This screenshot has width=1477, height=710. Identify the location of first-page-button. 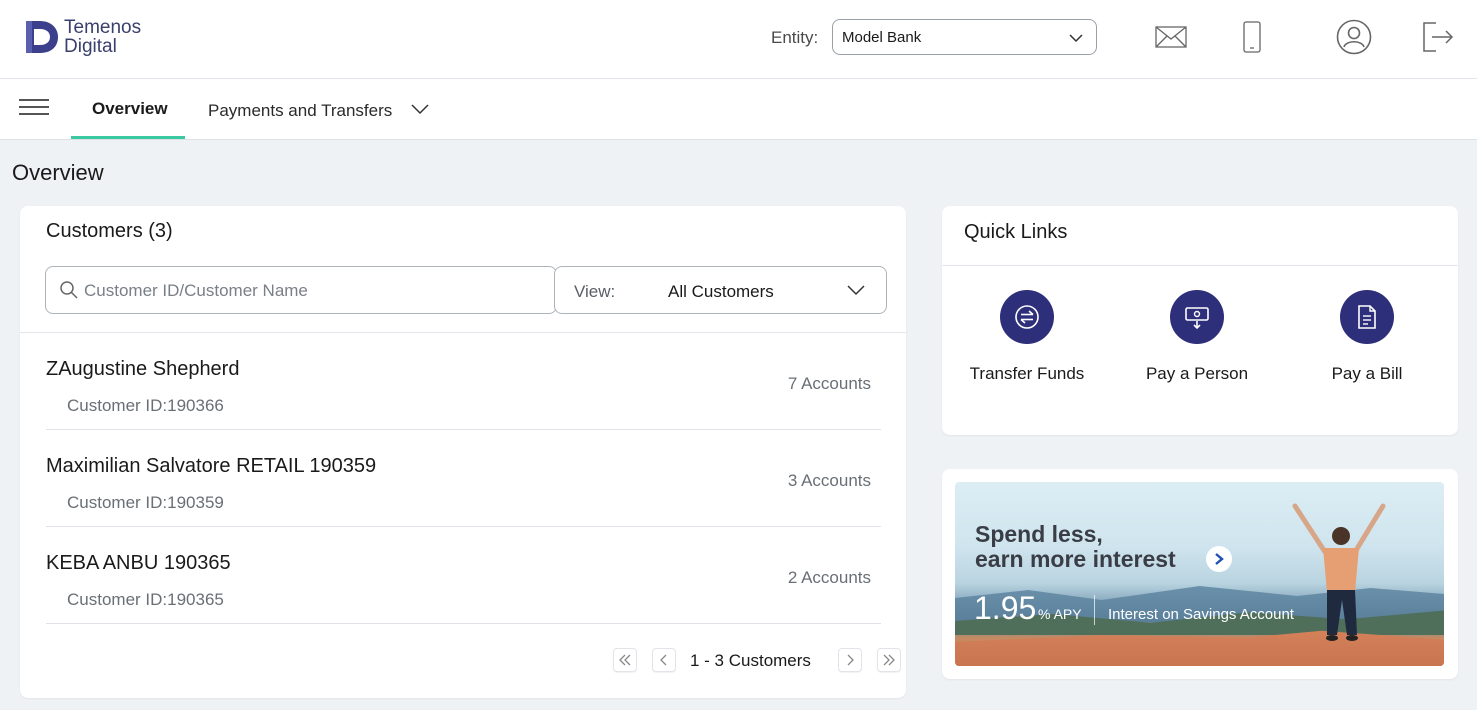
(625, 660).